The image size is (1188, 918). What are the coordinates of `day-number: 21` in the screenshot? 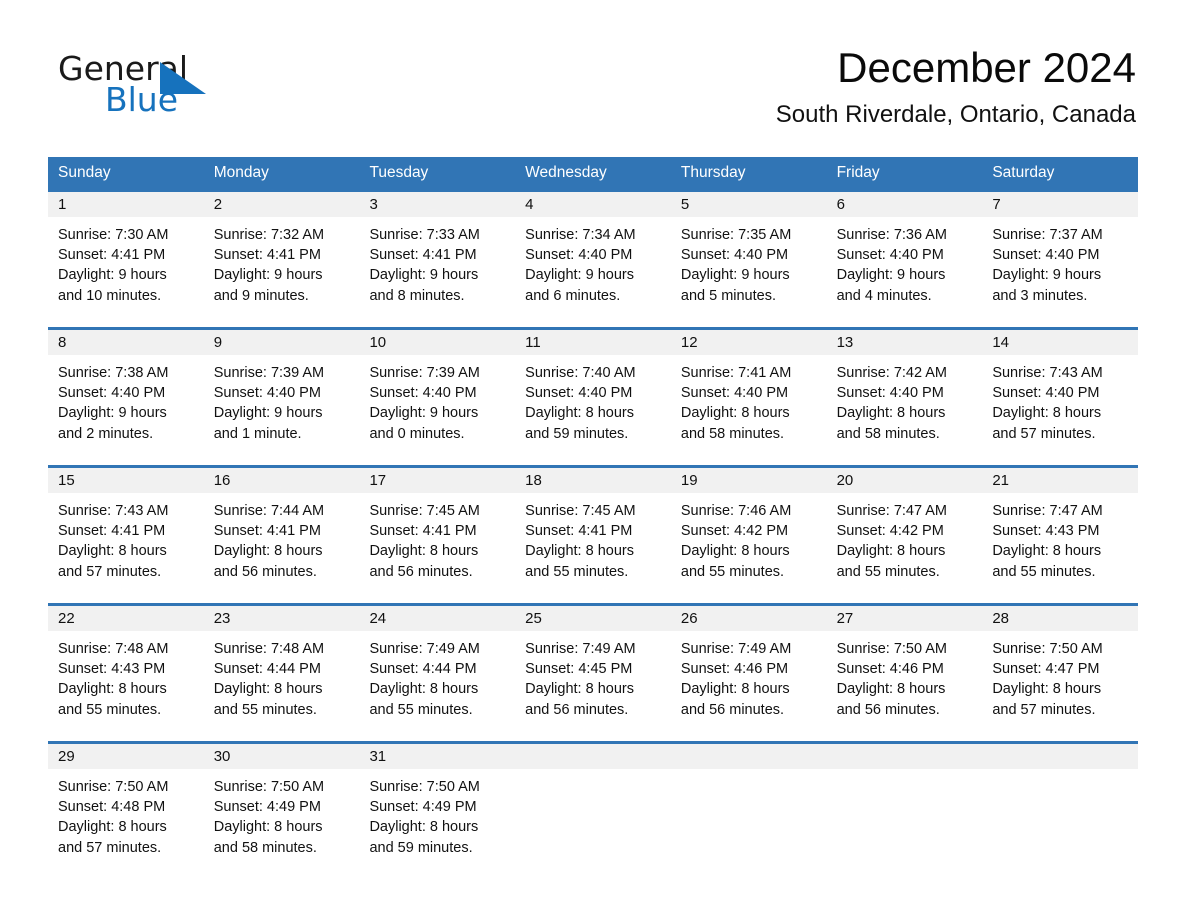 It's located at (1060, 480).